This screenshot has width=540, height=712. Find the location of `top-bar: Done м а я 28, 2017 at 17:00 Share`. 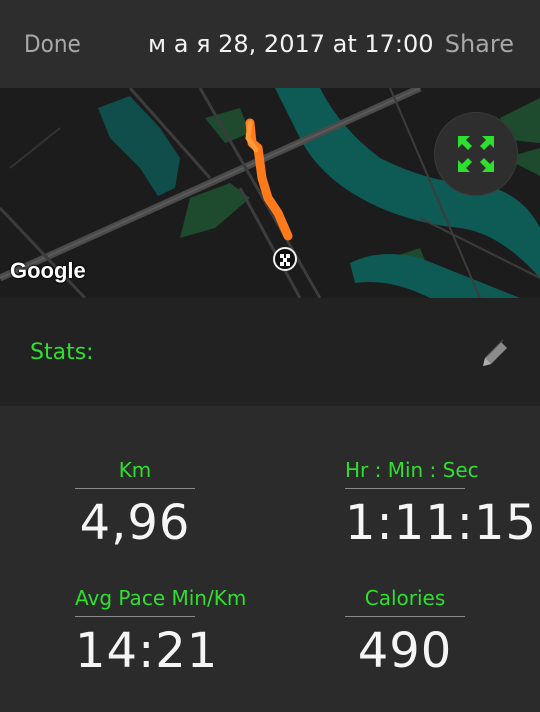

top-bar: Done м а я 28, 2017 at 17:00 Share is located at coordinates (270, 44).